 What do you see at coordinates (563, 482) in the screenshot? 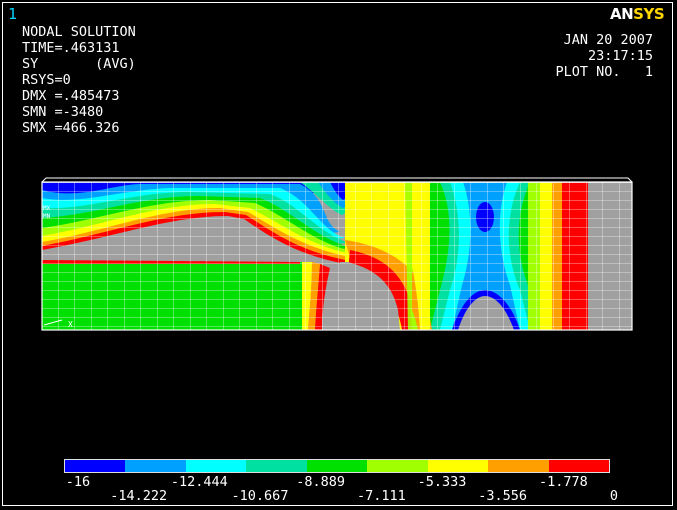
I see `legend-tick-label: -1.778` at bounding box center [563, 482].